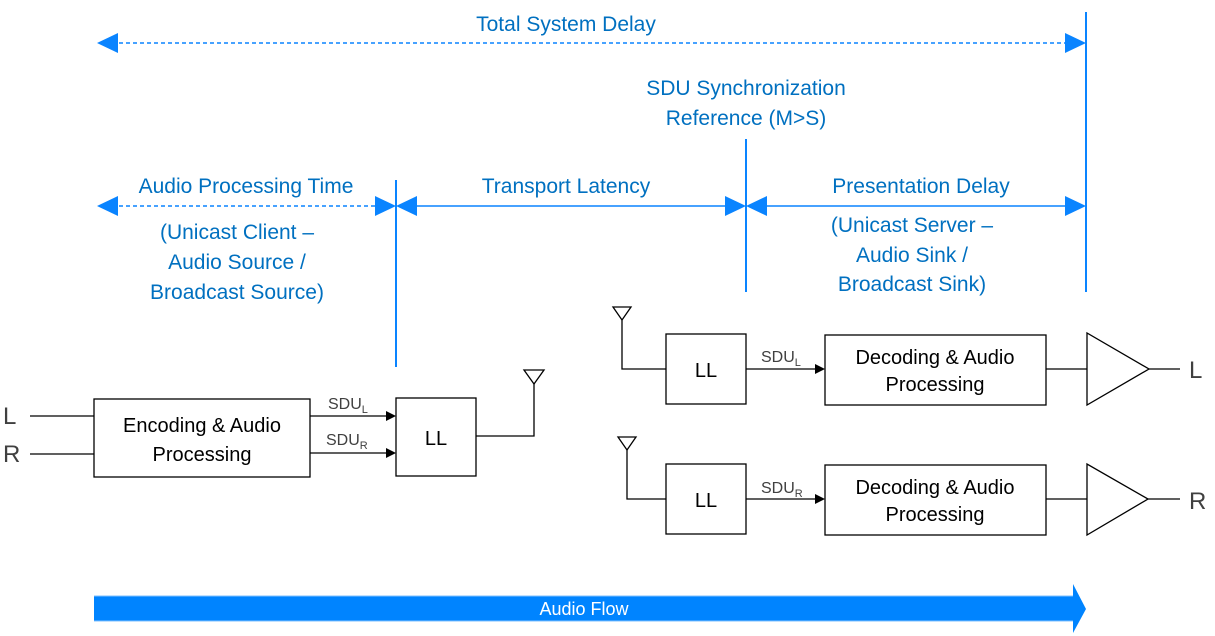 This screenshot has width=1215, height=636. I want to click on audio-flow-arrow: Audio Flow, so click(590, 608).